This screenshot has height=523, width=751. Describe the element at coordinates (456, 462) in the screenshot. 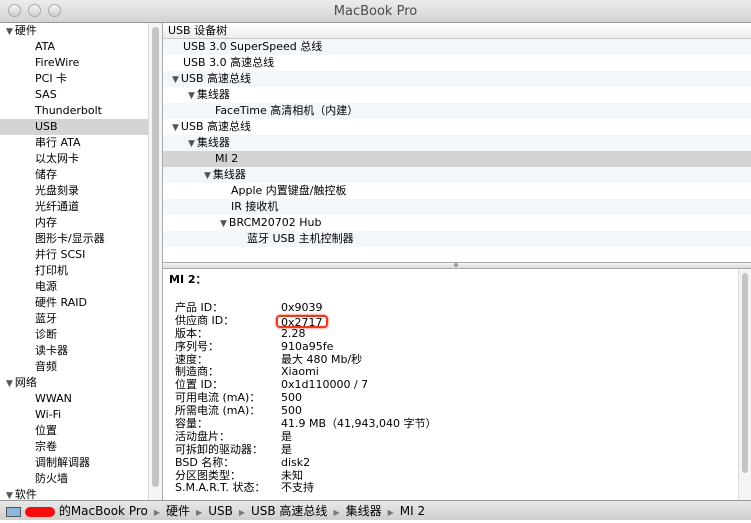

I see `property-row: BSD 名称： disk2` at that location.